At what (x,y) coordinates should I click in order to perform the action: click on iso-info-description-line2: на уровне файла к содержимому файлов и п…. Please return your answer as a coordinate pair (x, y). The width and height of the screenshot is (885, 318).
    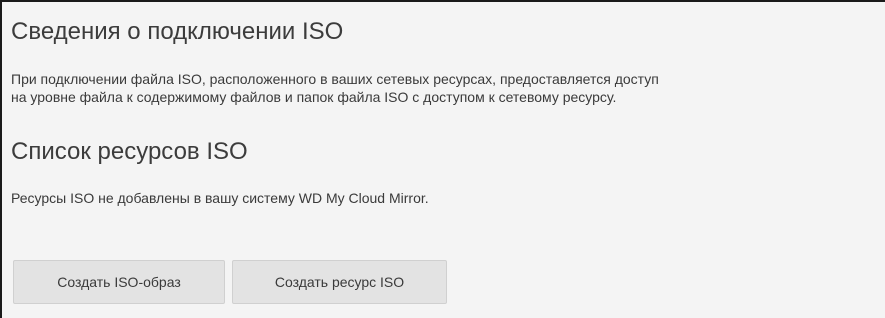
    Looking at the image, I should click on (314, 97).